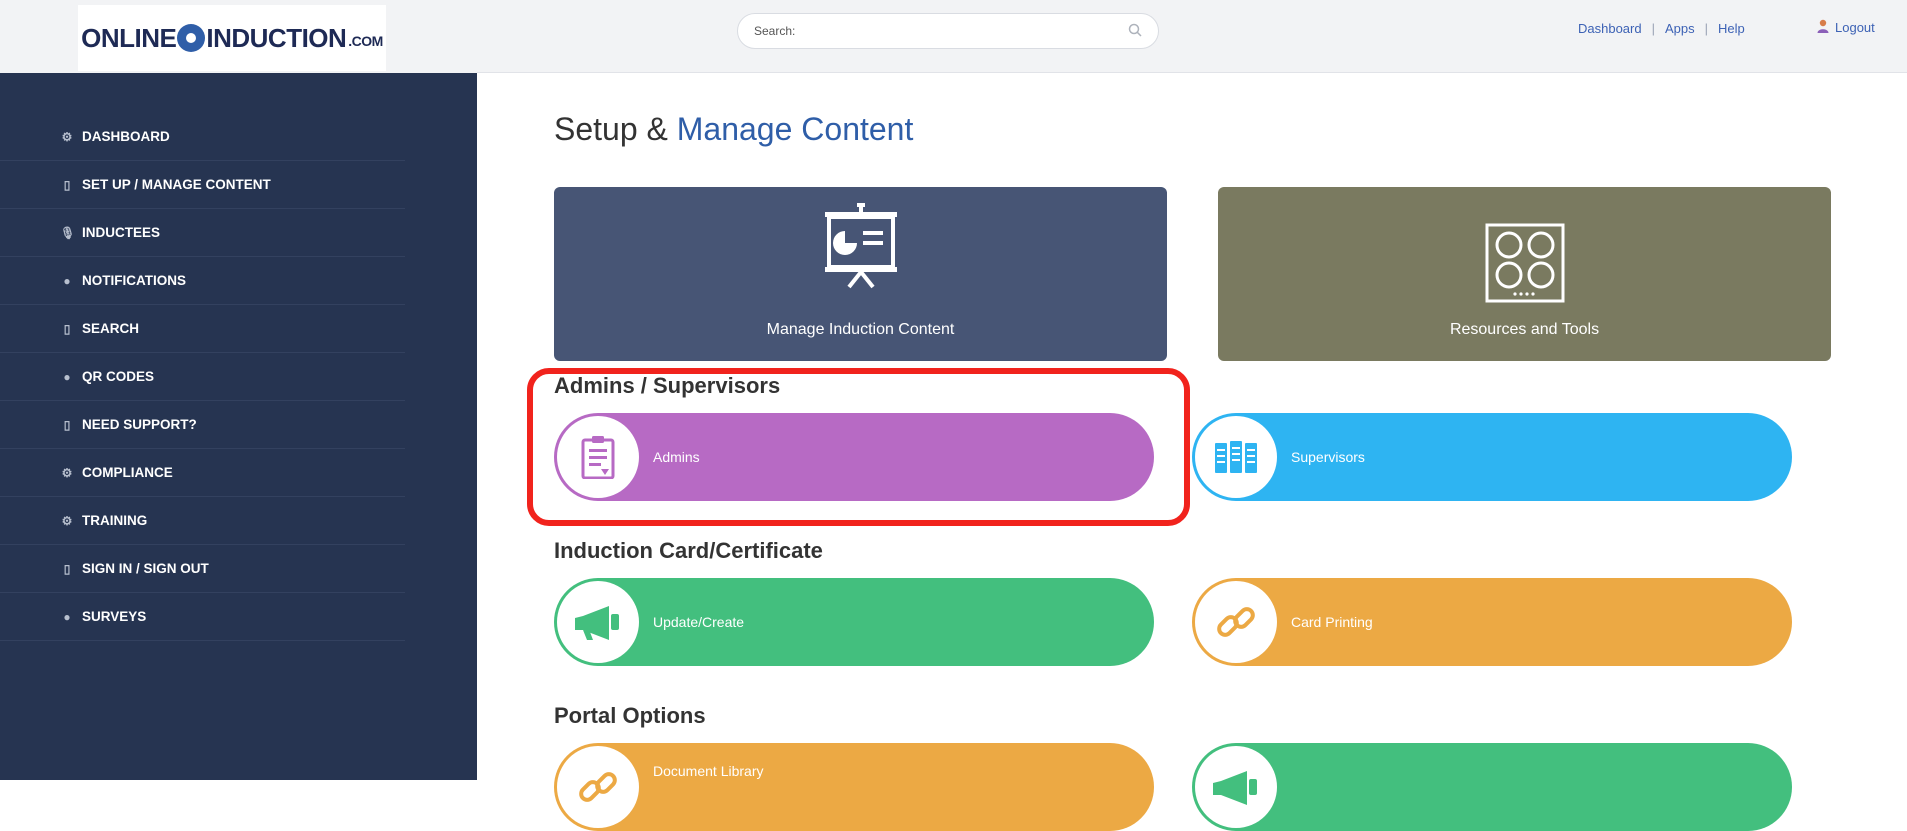 This screenshot has width=1907, height=831. I want to click on user-icon, so click(1823, 27).